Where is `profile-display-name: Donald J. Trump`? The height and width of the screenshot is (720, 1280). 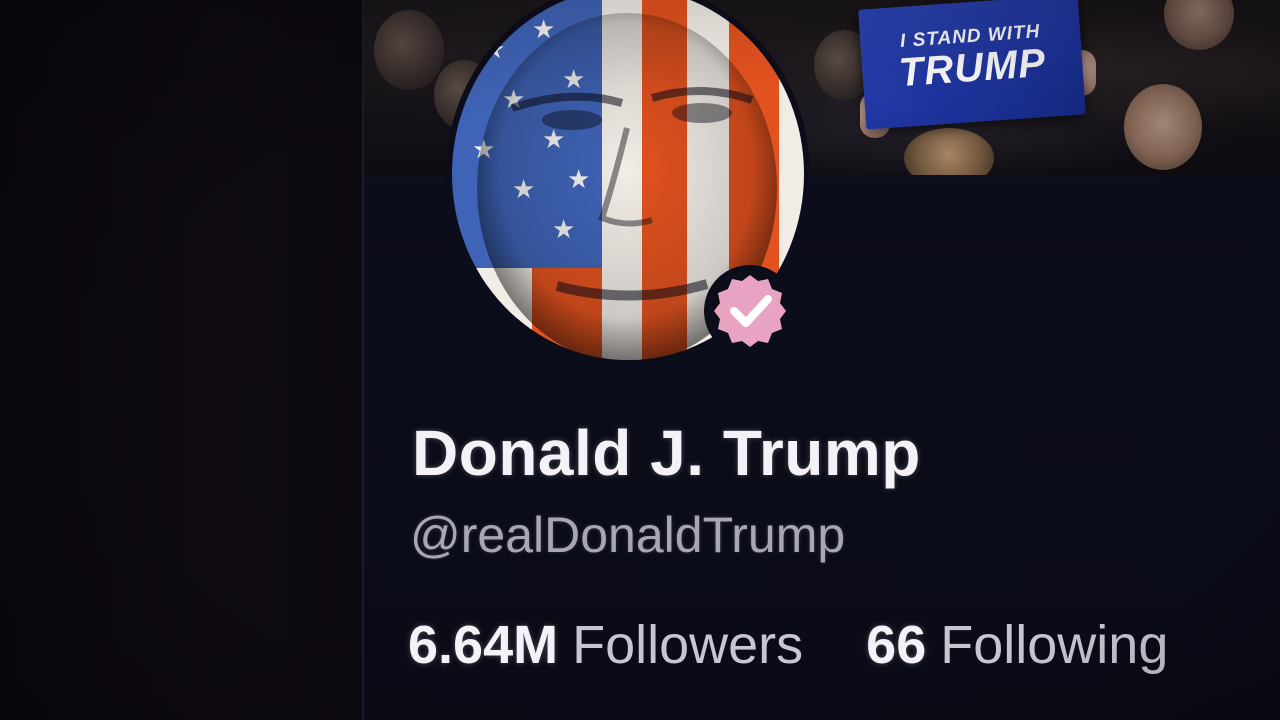
profile-display-name: Donald J. Trump is located at coordinates (666, 453).